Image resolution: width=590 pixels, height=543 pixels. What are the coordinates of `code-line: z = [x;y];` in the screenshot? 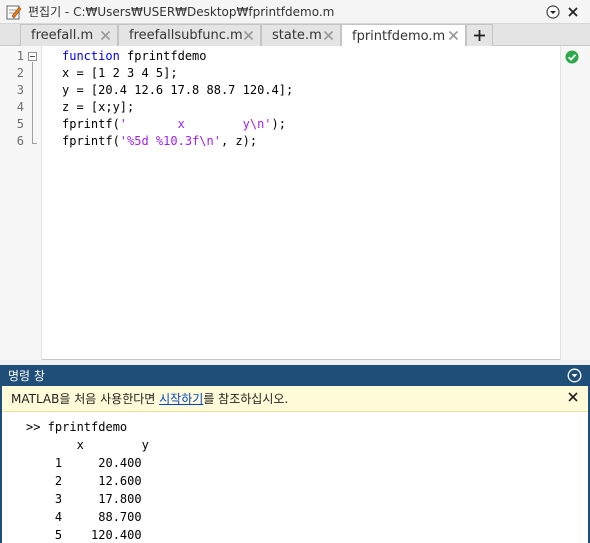 It's located at (98, 107).